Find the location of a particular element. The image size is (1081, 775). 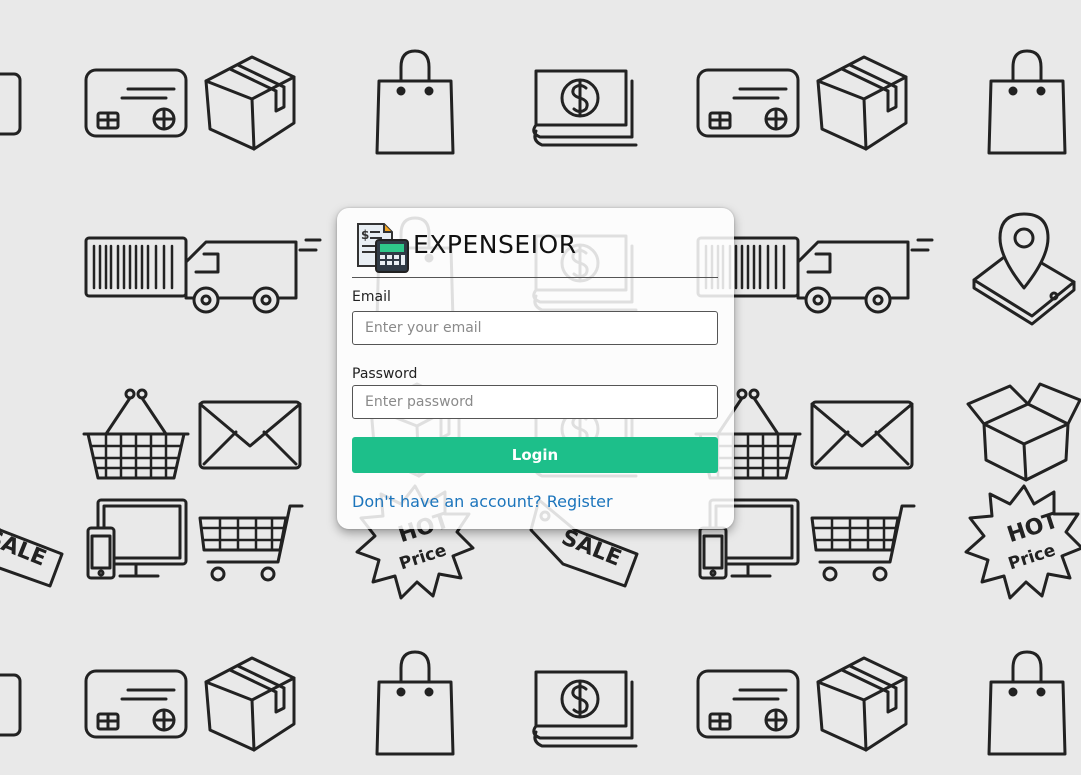

email-label: Email is located at coordinates (371, 297).